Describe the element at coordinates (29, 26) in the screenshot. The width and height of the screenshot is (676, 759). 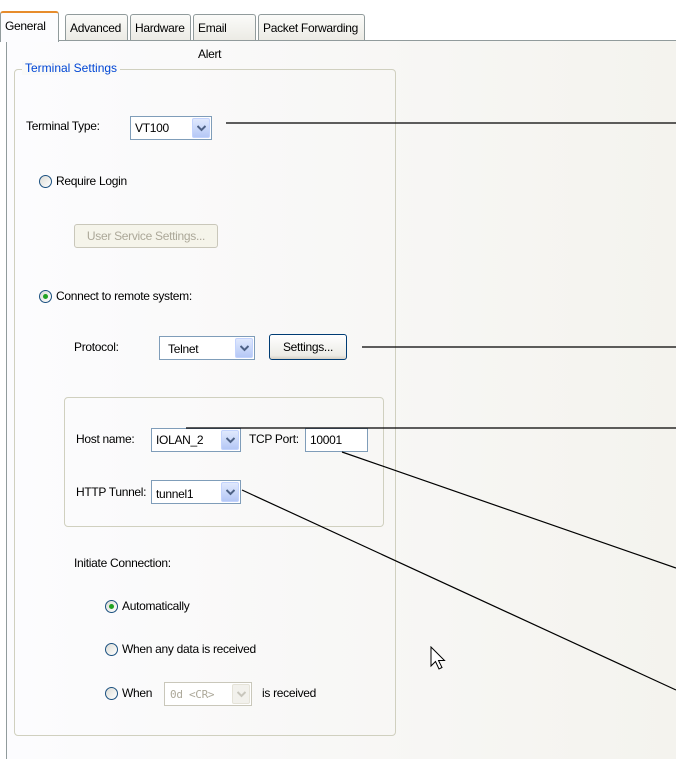
I see `tab-general: General` at that location.